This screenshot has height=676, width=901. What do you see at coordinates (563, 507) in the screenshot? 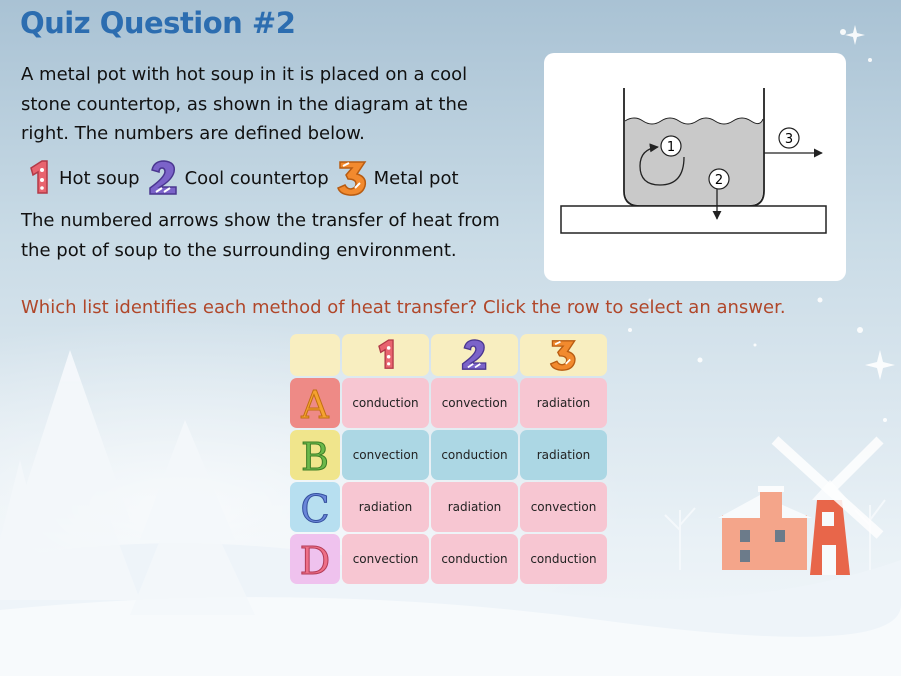
I see `answer-c-3: convection` at bounding box center [563, 507].